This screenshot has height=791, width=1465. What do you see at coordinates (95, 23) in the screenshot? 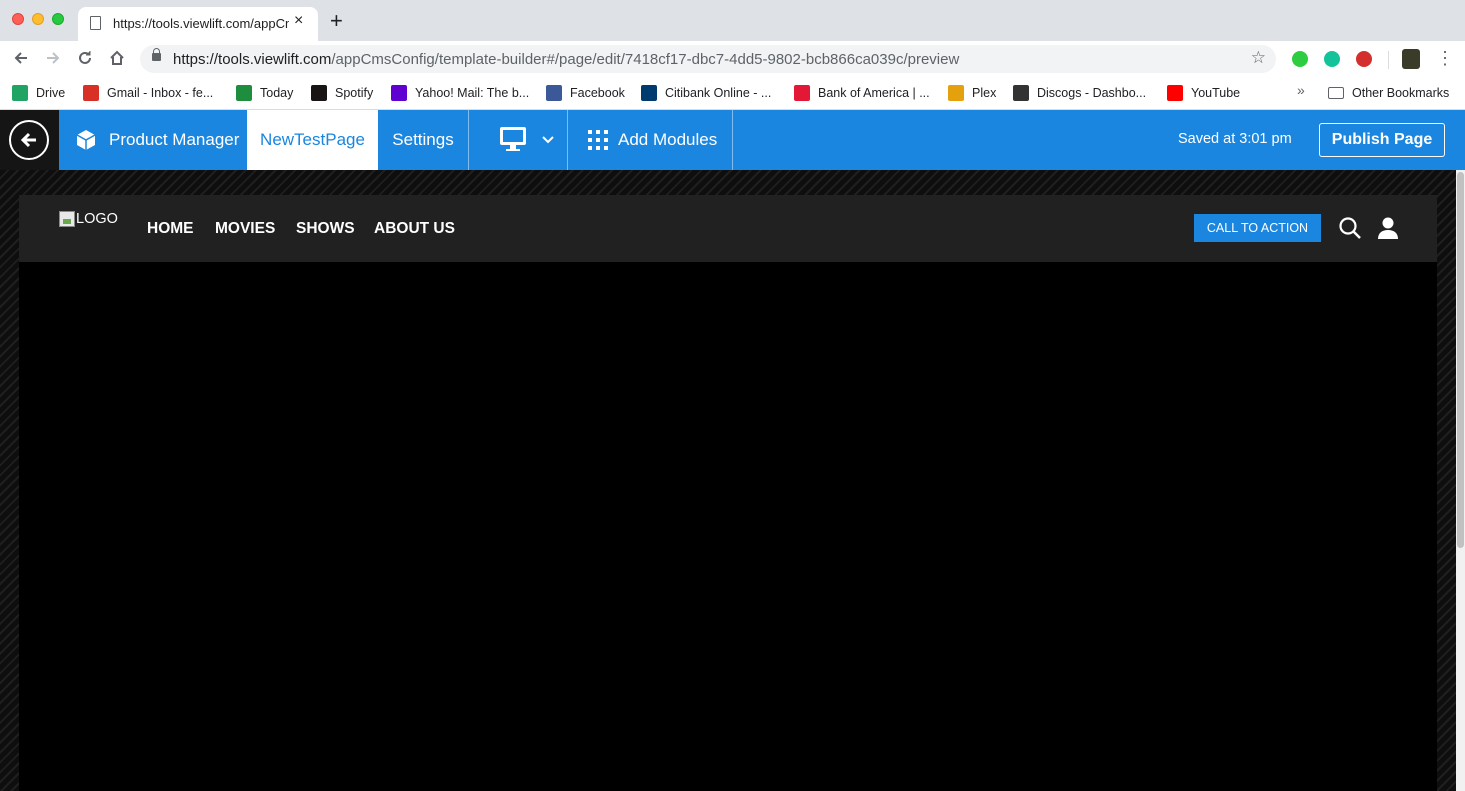
I see `document-icon` at bounding box center [95, 23].